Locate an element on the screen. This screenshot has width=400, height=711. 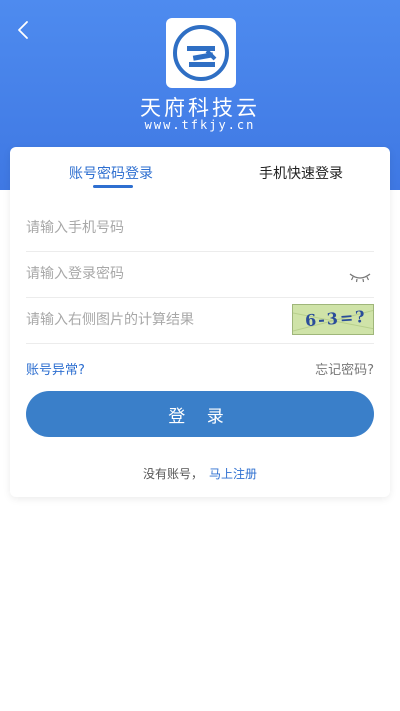
password-input is located at coordinates (176, 274).